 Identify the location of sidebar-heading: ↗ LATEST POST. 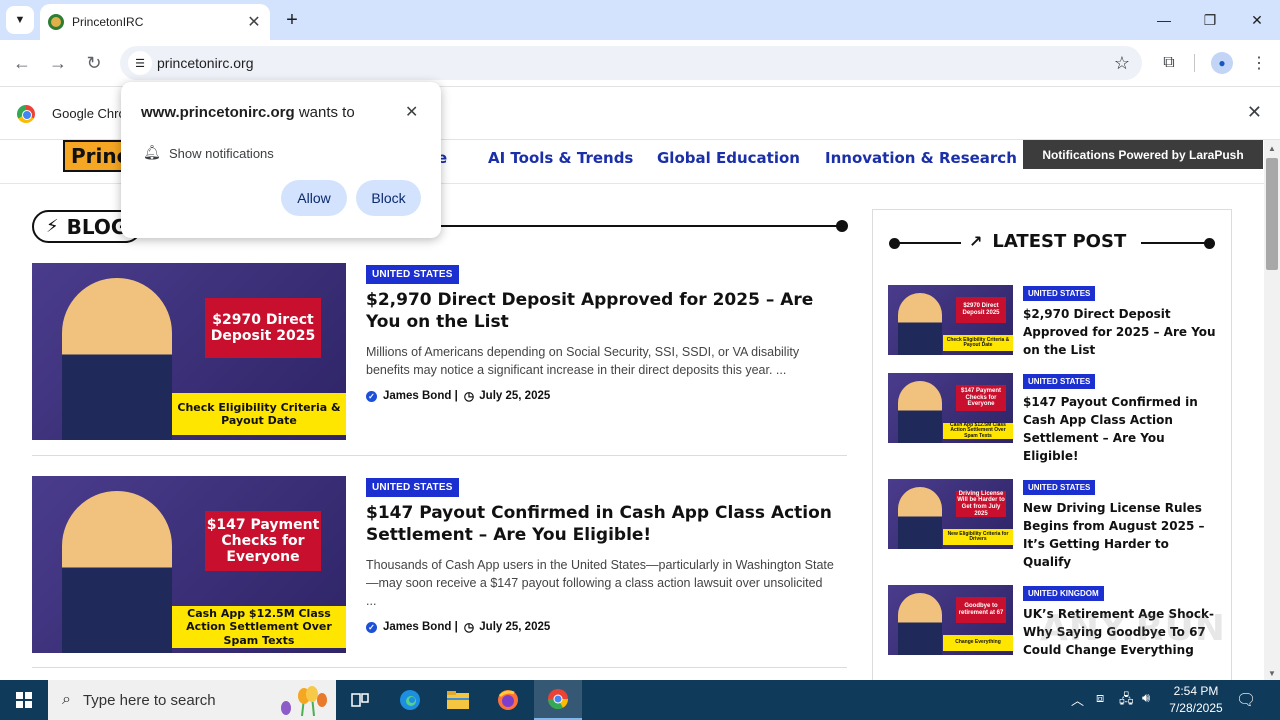
(1053, 243).